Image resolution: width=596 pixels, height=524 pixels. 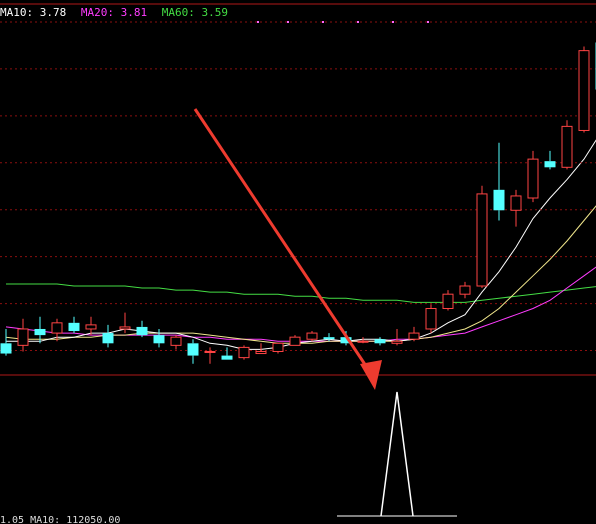 I want to click on ma20-legend-label: MA20: 3.81, so click(x=114, y=12).